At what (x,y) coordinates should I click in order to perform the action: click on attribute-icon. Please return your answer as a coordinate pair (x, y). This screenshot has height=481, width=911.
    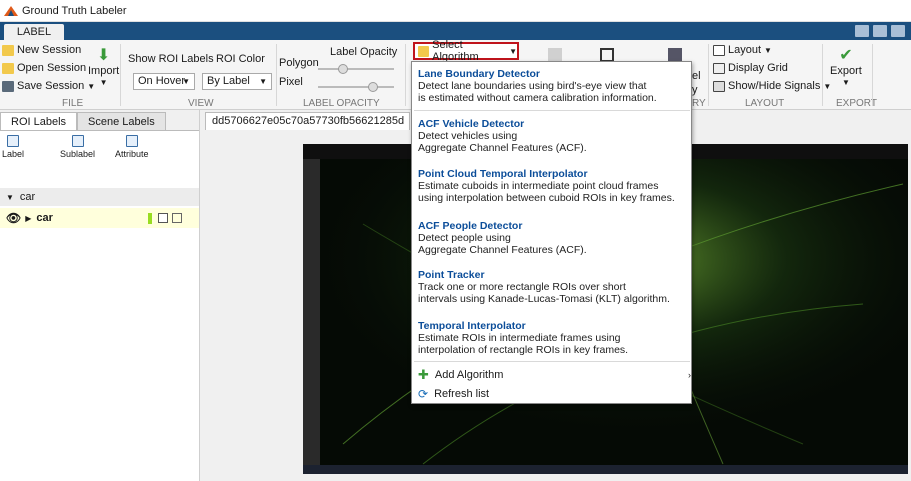
    Looking at the image, I should click on (131, 141).